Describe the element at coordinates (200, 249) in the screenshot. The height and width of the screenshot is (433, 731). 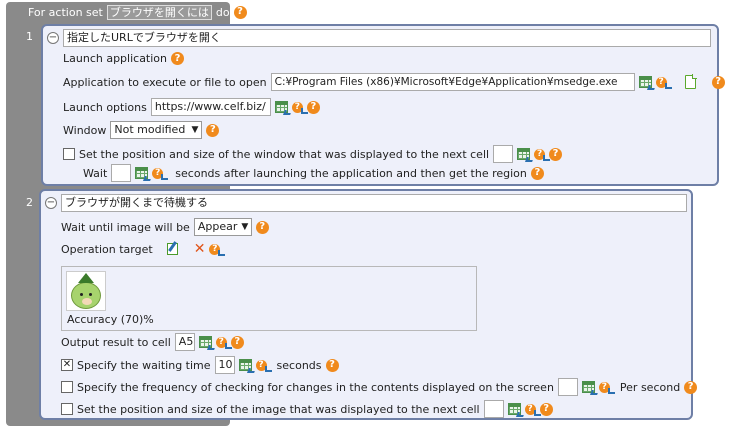
I see `delete-icon: ✕` at that location.